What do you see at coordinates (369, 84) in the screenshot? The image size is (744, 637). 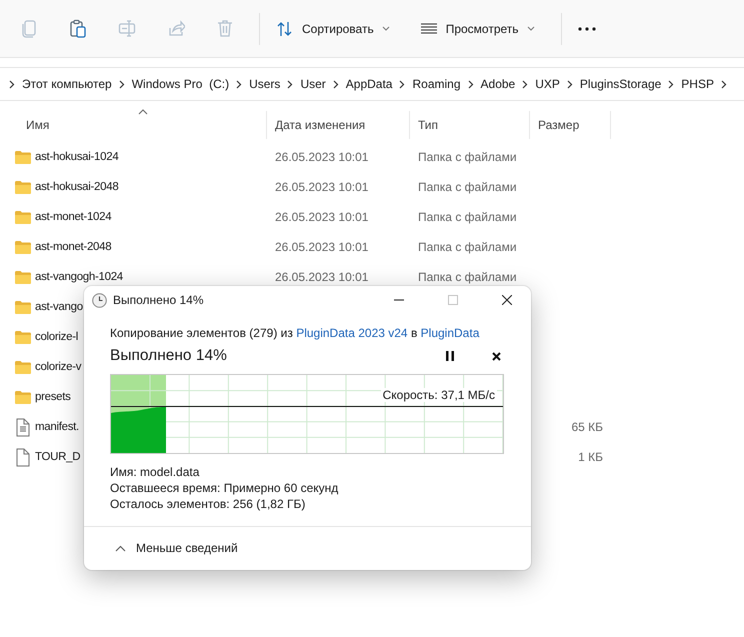 I see `breadcrumb-item: AppData` at bounding box center [369, 84].